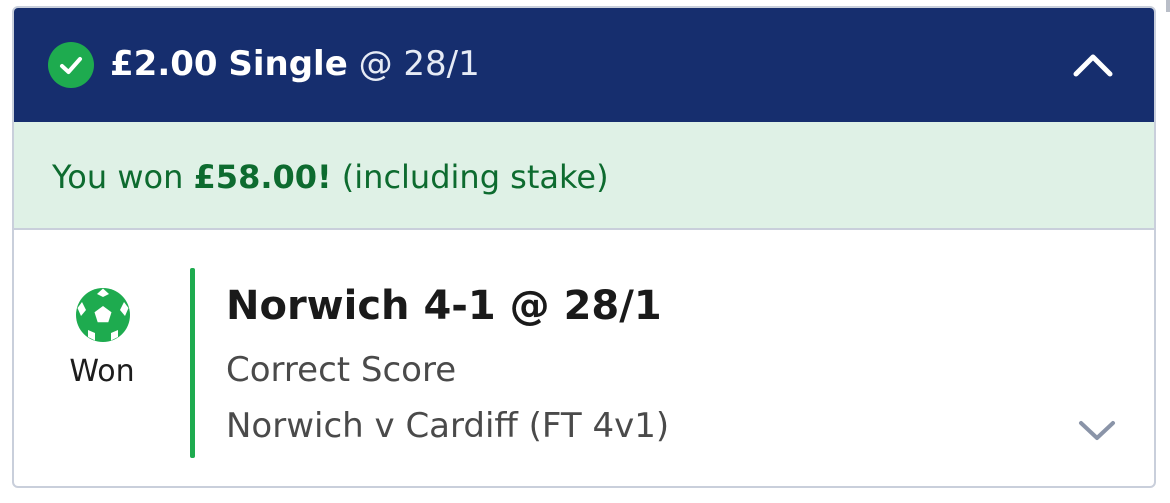  I want to click on bet-odds: @ 28/1, so click(419, 64).